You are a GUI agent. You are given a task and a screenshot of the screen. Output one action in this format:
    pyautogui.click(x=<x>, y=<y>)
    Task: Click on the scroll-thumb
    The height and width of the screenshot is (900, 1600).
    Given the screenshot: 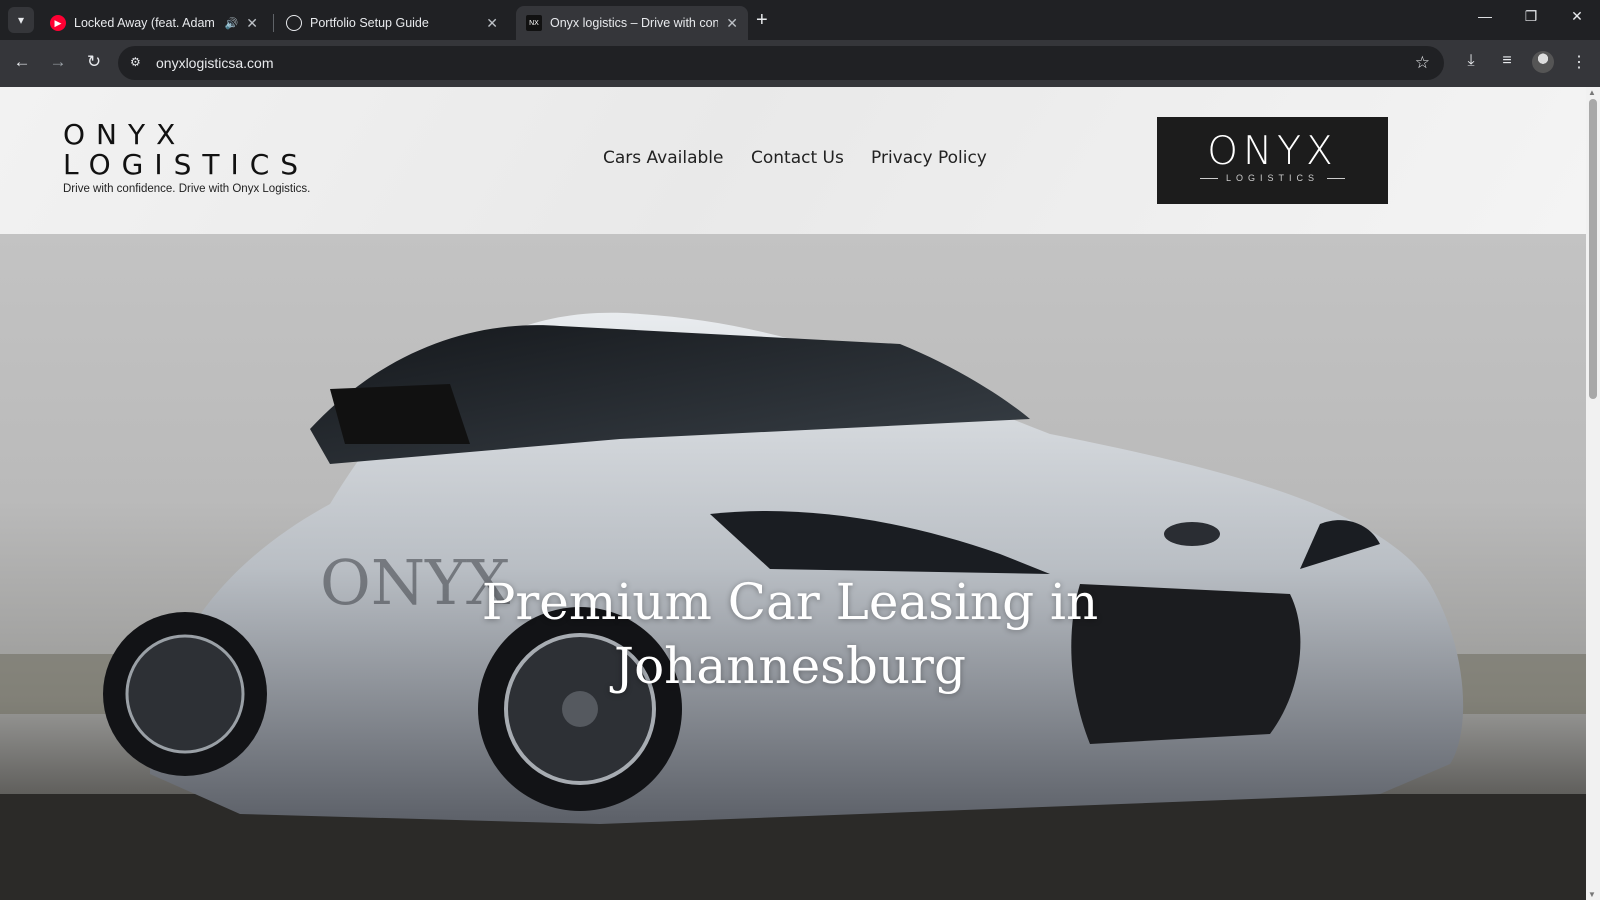 What is the action you would take?
    pyautogui.click(x=1593, y=249)
    